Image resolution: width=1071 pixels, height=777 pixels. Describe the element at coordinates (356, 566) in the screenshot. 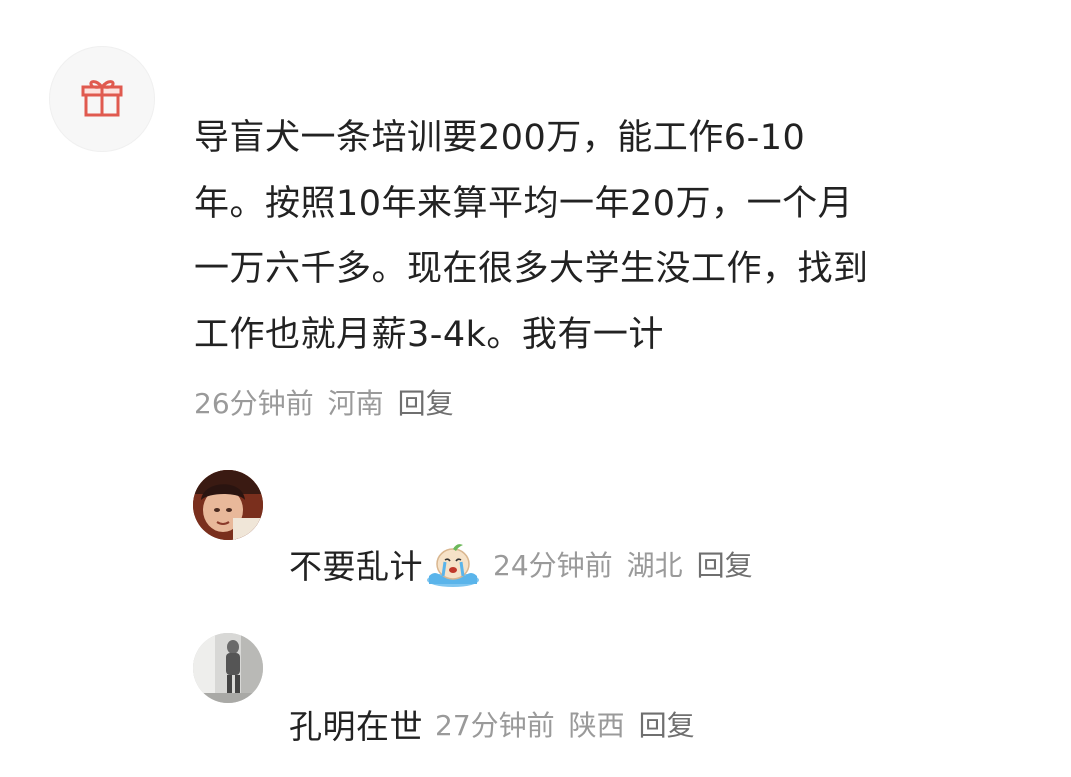

I see `reply-text: 不要乱计` at that location.